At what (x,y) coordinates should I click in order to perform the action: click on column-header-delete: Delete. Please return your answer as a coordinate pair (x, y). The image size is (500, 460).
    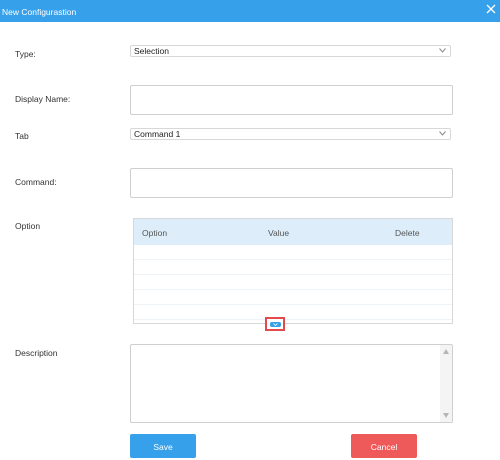
    Looking at the image, I should click on (407, 233).